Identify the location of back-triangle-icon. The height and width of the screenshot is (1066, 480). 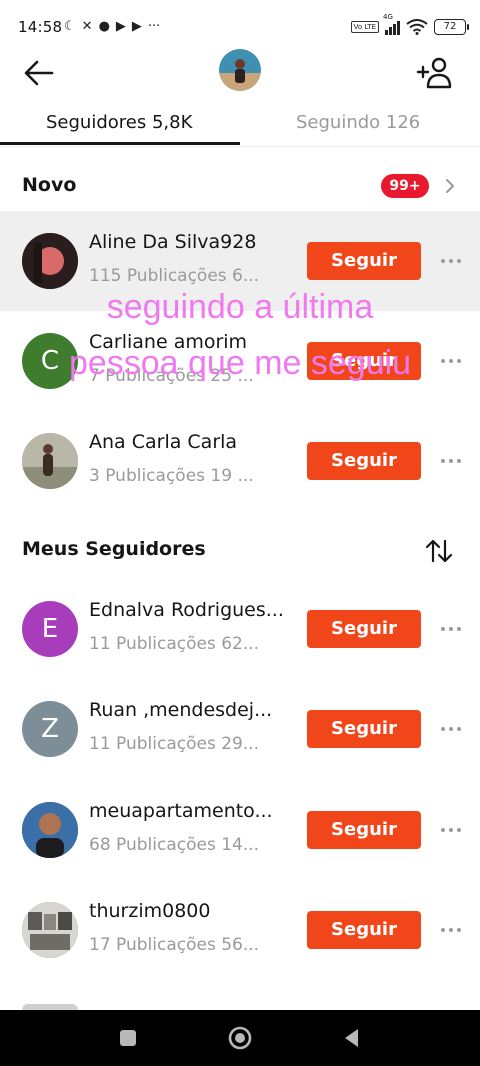
(352, 1038).